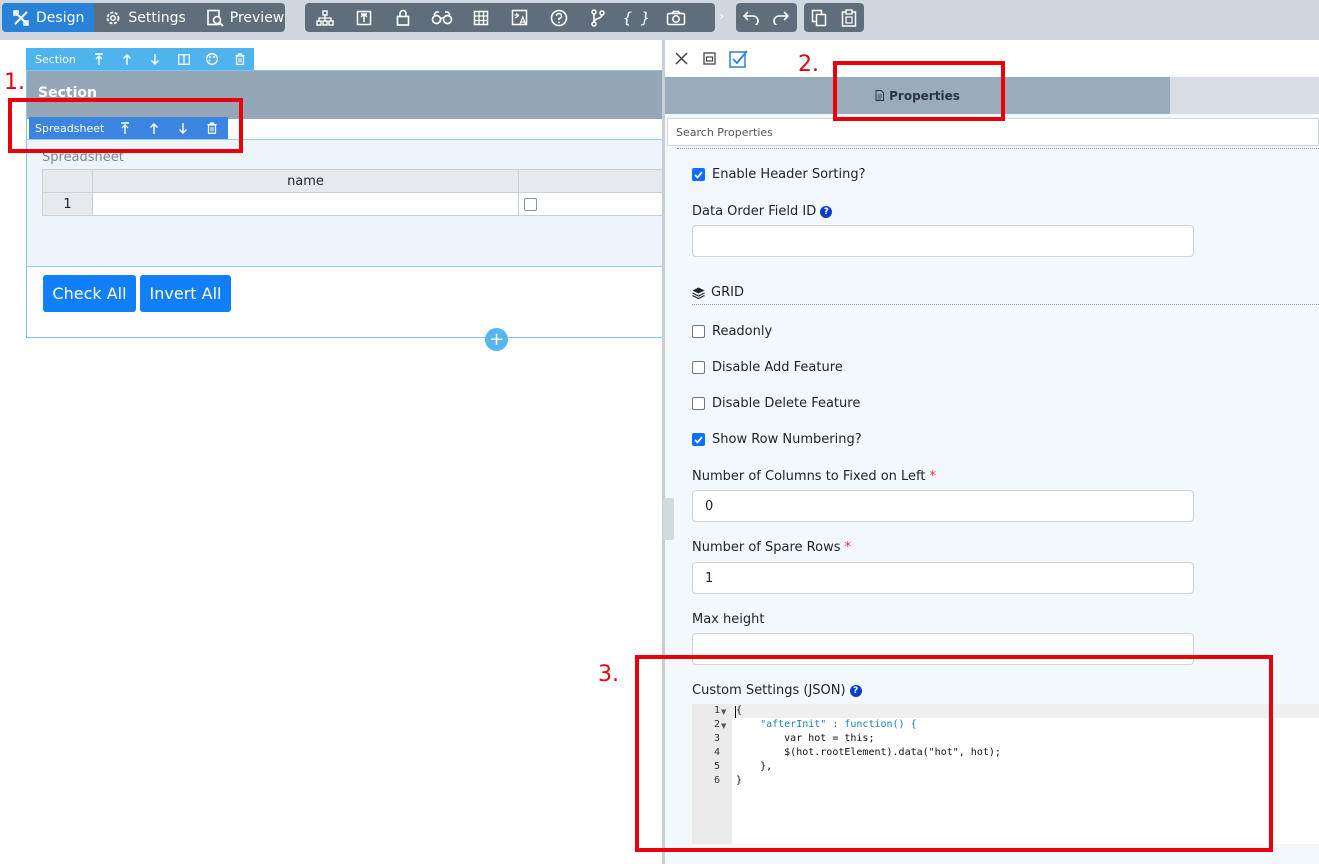 The width and height of the screenshot is (1319, 864). Describe the element at coordinates (721, 16) in the screenshot. I see `scroll-right-chevron-icon: ›` at that location.